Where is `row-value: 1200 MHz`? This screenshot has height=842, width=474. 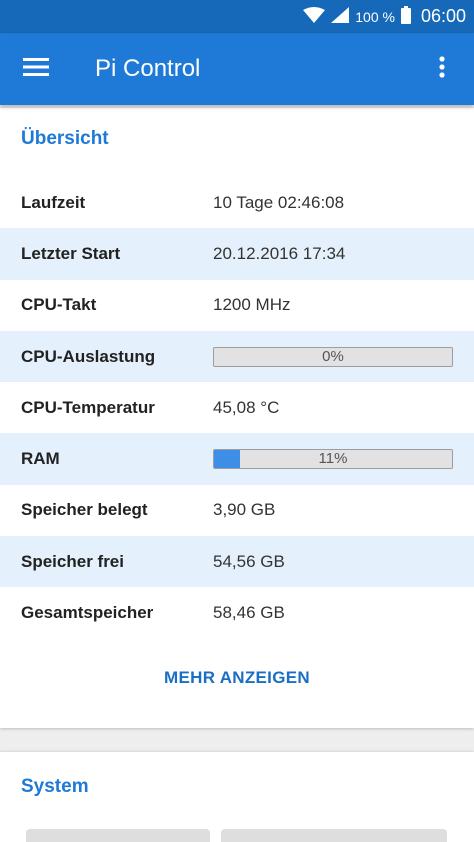 row-value: 1200 MHz is located at coordinates (252, 305).